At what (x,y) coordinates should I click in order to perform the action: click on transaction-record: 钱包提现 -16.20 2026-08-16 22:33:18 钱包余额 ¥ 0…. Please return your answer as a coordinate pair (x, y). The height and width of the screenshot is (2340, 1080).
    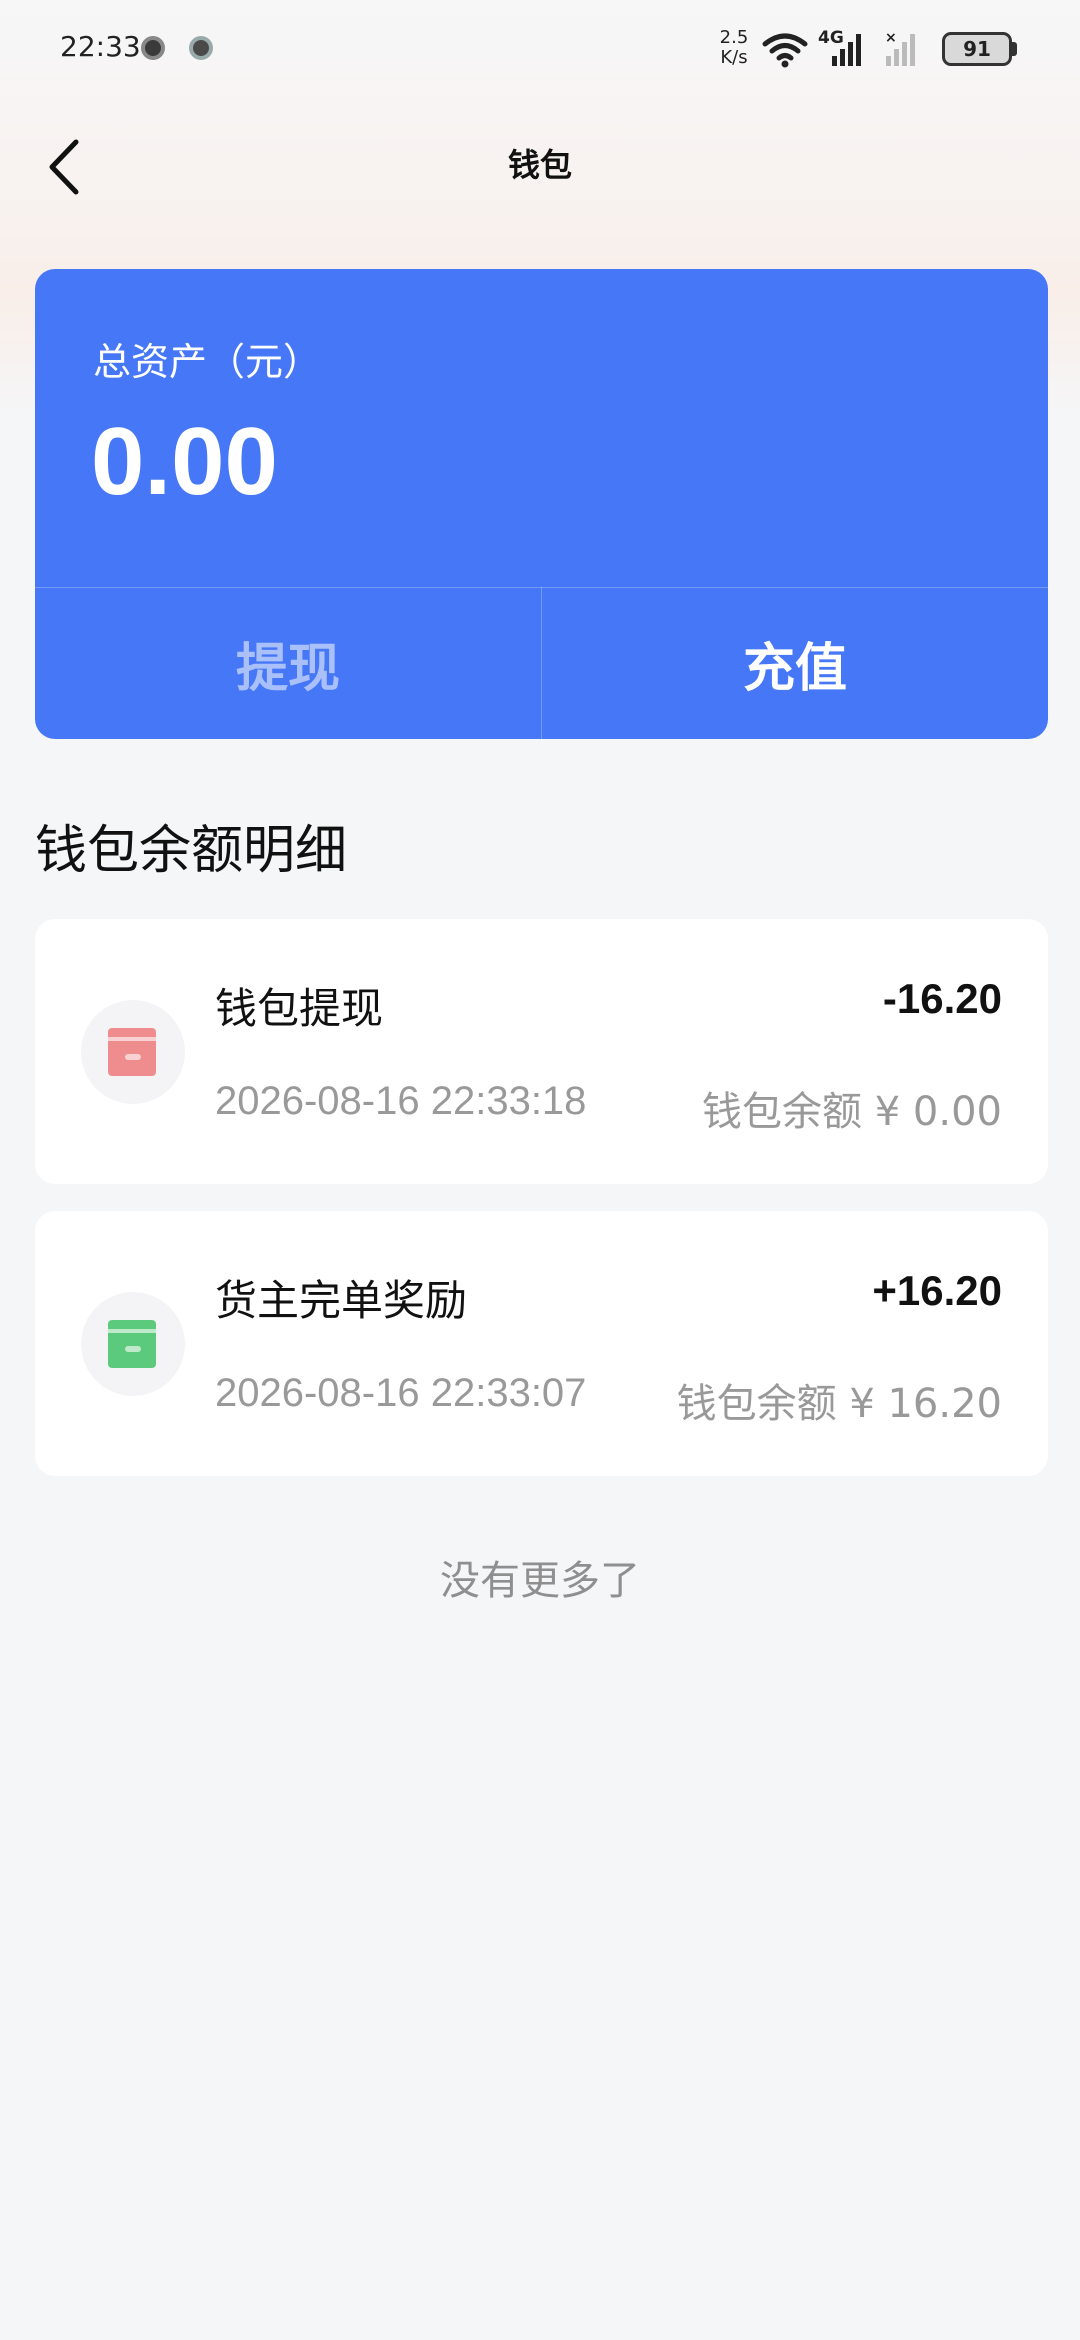
    Looking at the image, I should click on (541, 1051).